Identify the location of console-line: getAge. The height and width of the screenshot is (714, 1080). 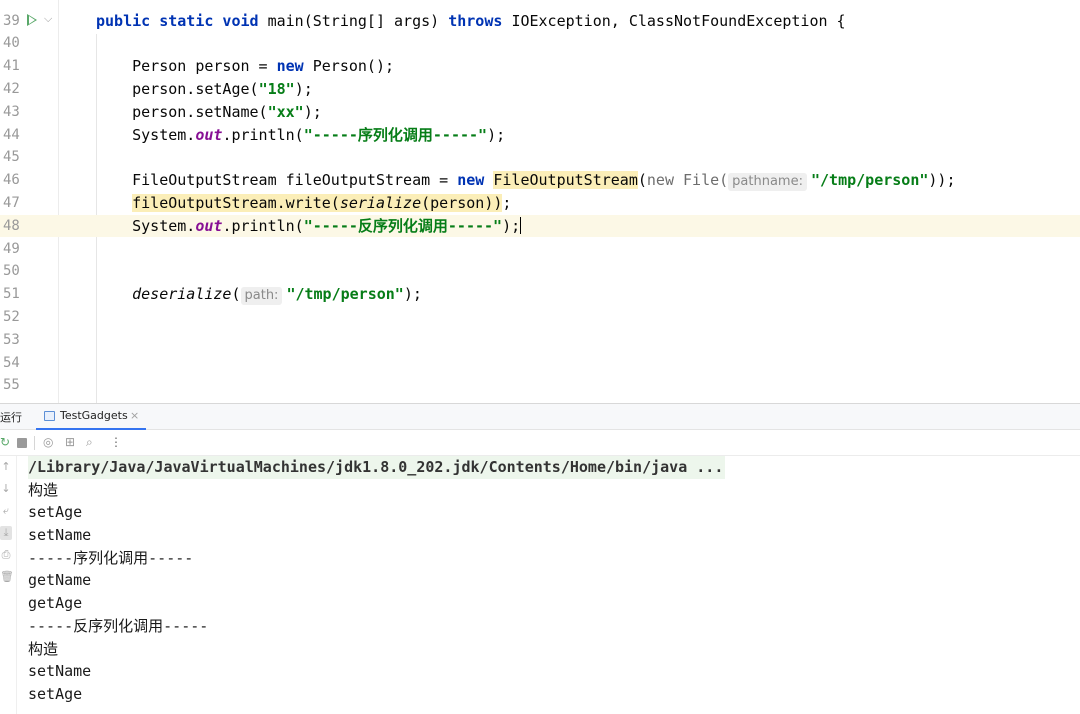
(55, 603).